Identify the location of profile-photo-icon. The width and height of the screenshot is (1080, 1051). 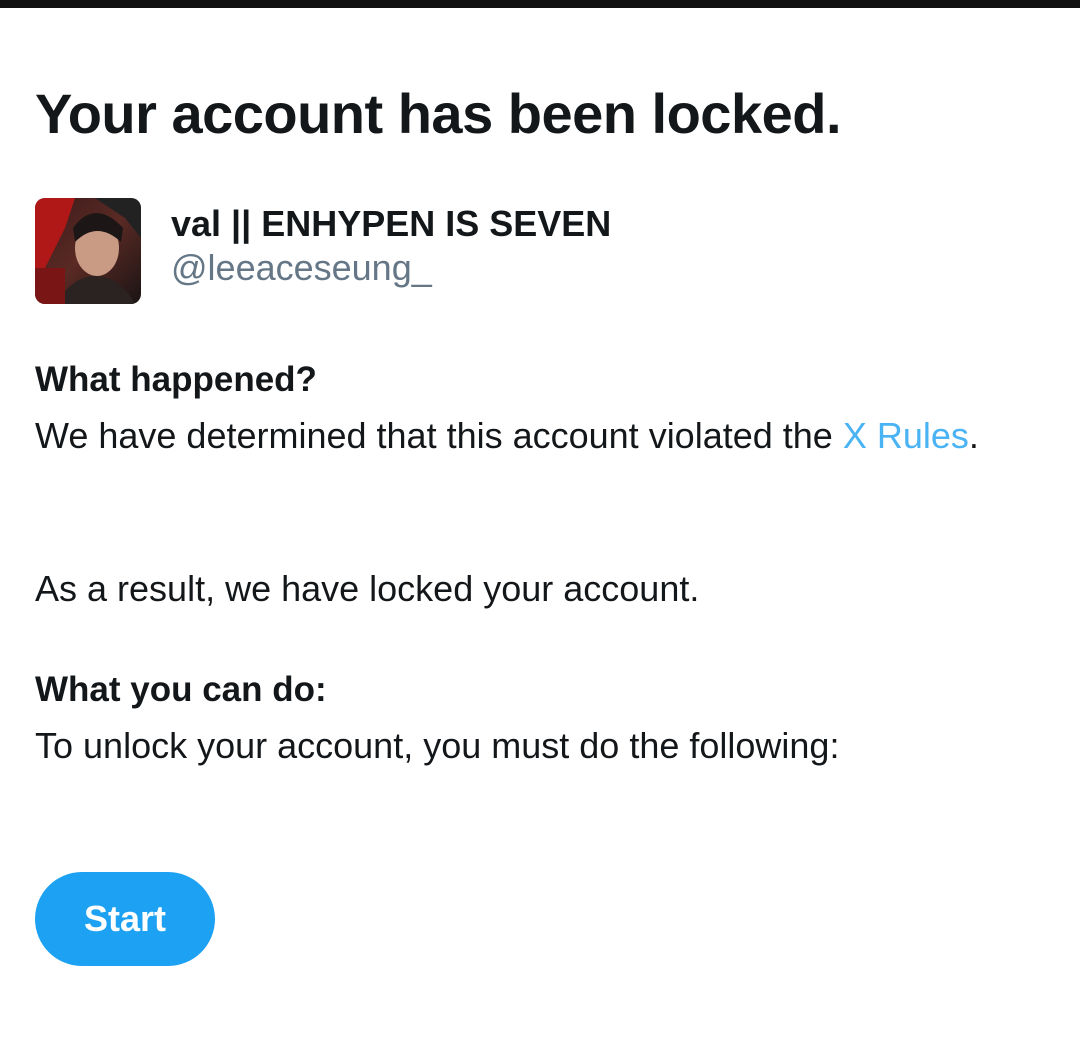
(88, 251).